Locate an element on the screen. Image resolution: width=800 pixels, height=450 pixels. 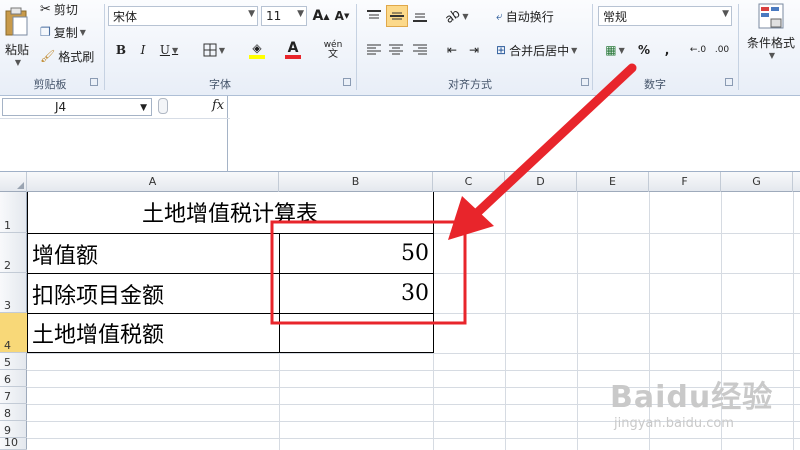
align-center-icon is located at coordinates (396, 49).